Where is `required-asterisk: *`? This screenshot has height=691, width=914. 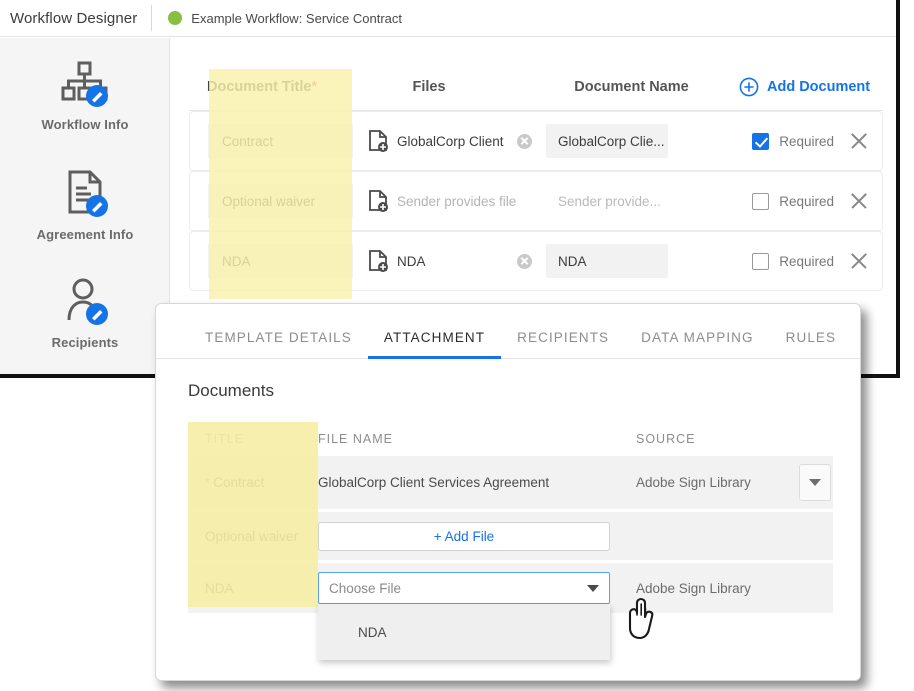 required-asterisk: * is located at coordinates (208, 482).